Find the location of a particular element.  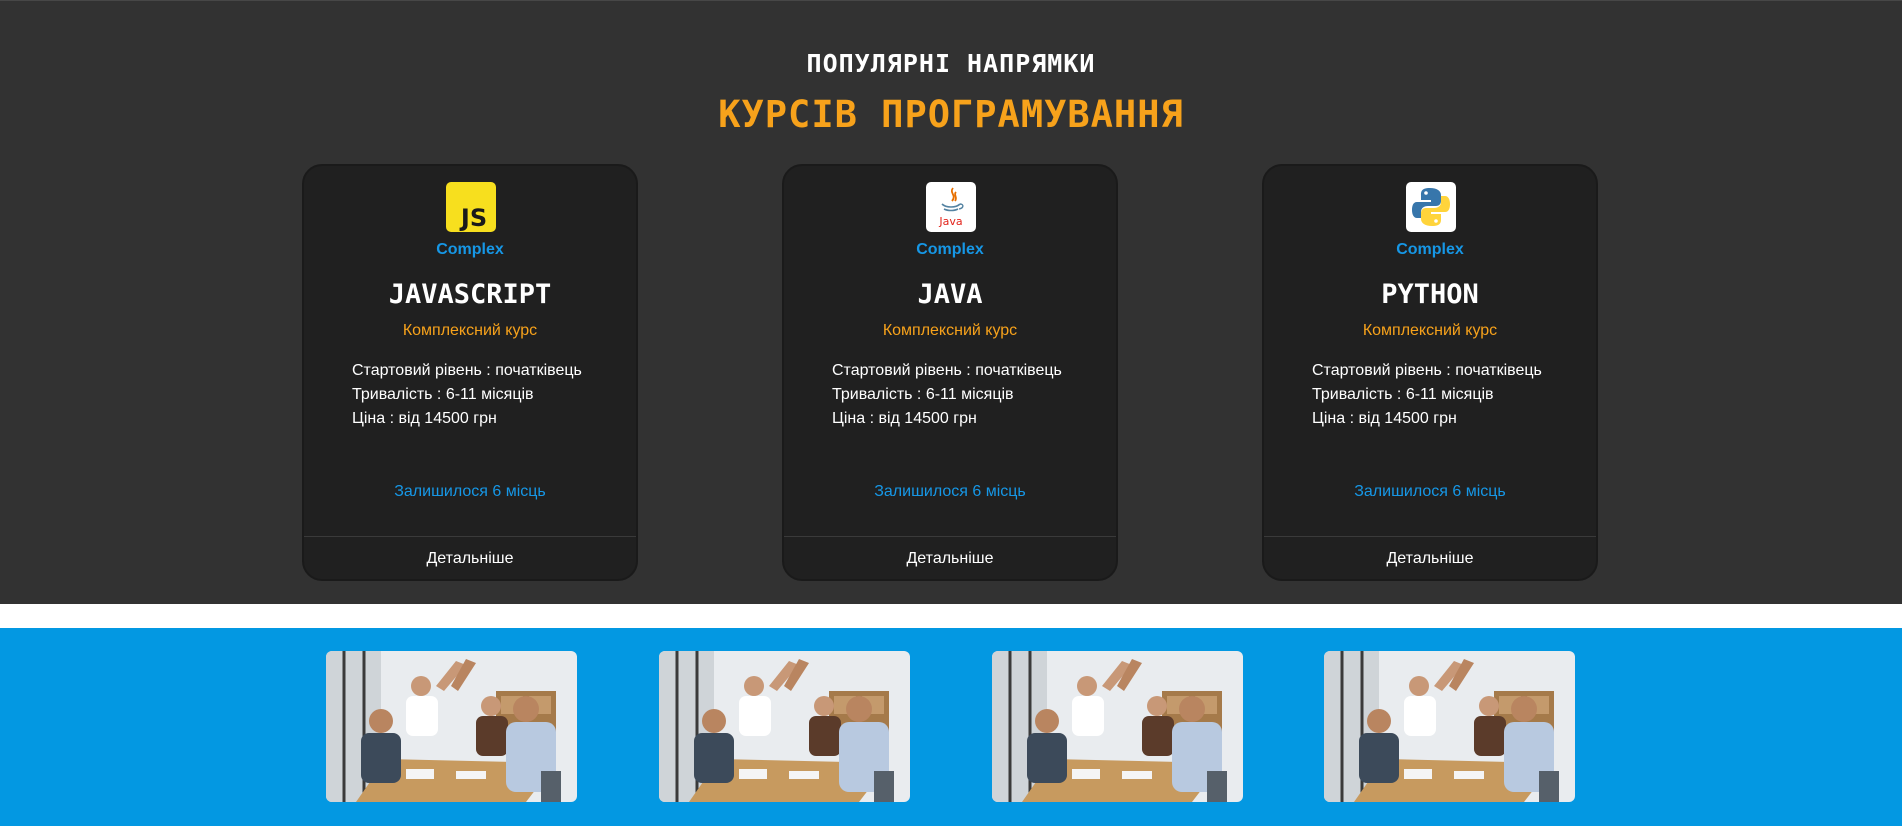

python-logo-icon is located at coordinates (1431, 207).